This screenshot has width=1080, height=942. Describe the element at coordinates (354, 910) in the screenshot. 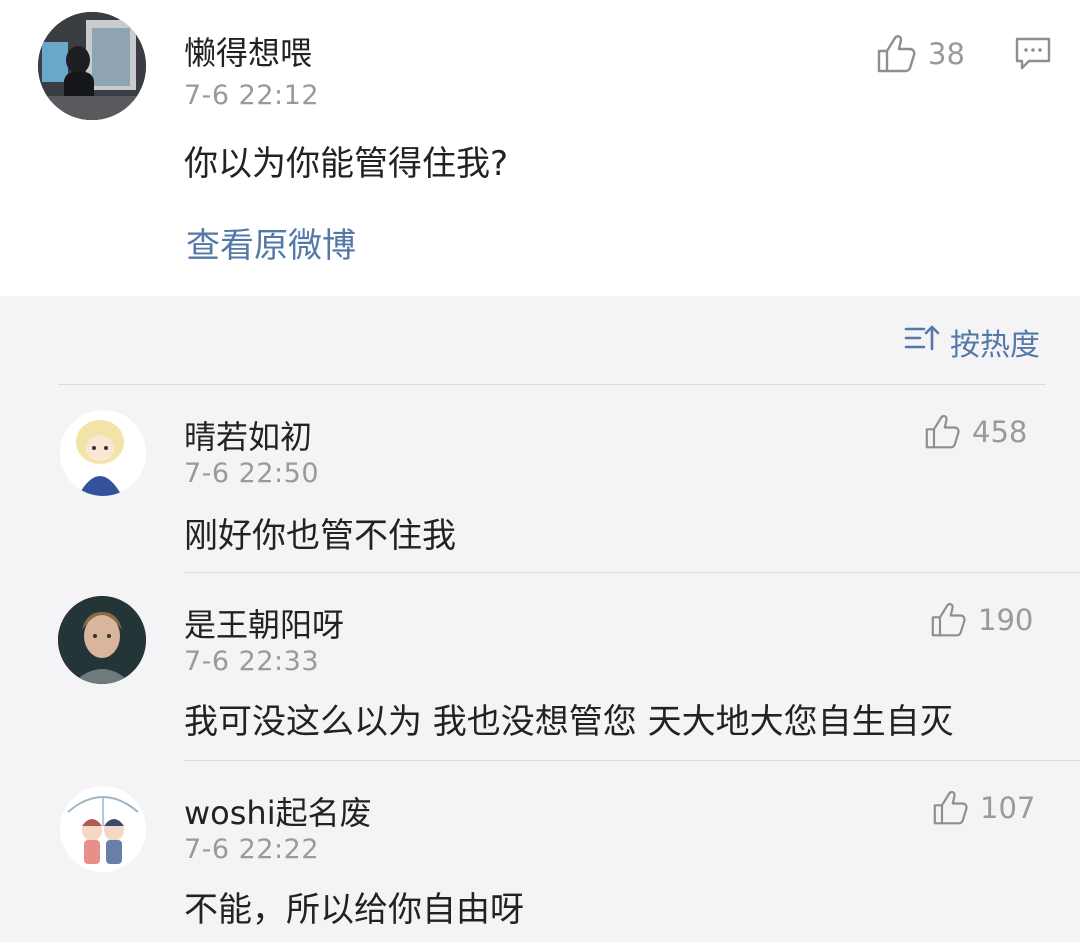

I see `comment-text: 不能，所以给你自由呀` at that location.